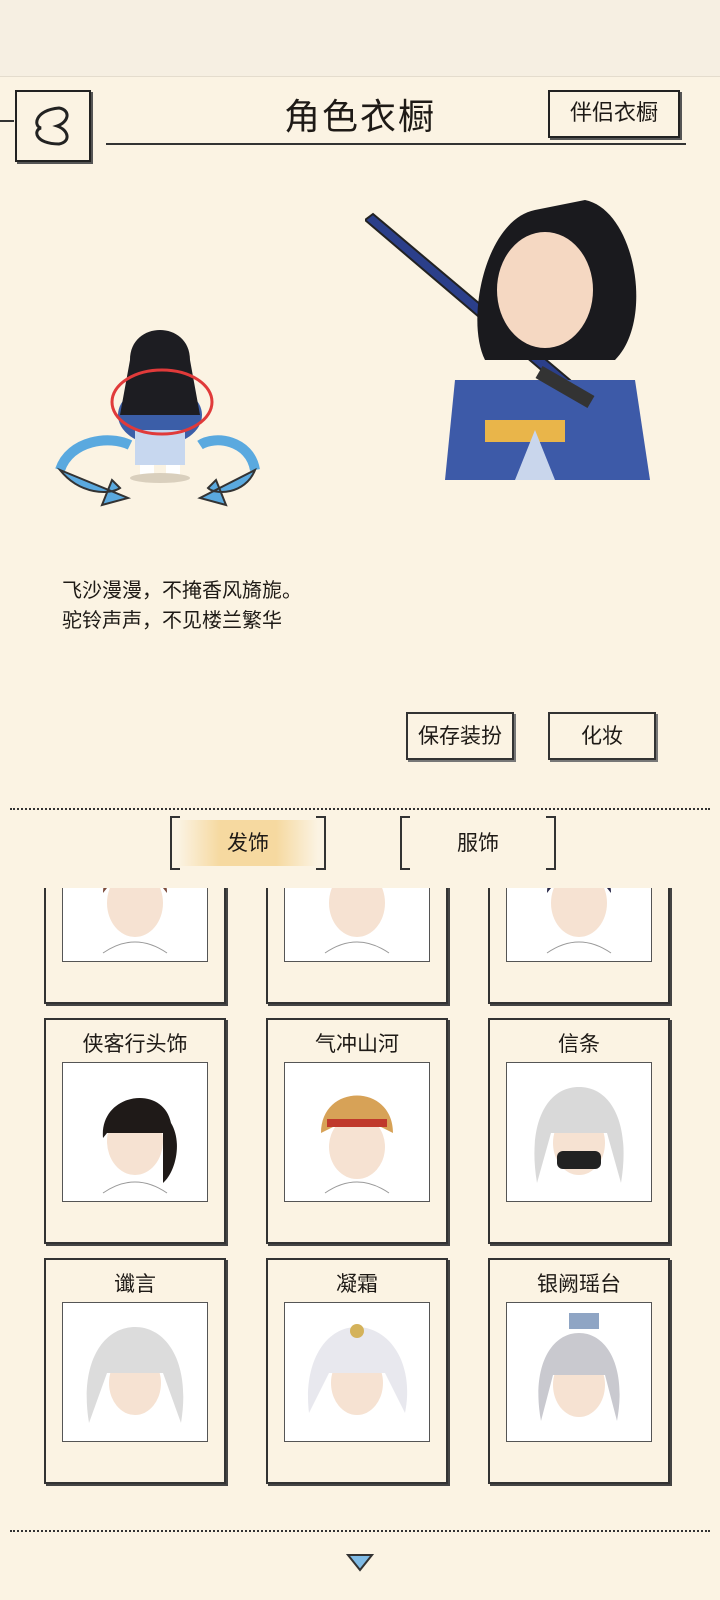 This screenshot has width=720, height=1600. What do you see at coordinates (160, 406) in the screenshot?
I see `chibi-character` at bounding box center [160, 406].